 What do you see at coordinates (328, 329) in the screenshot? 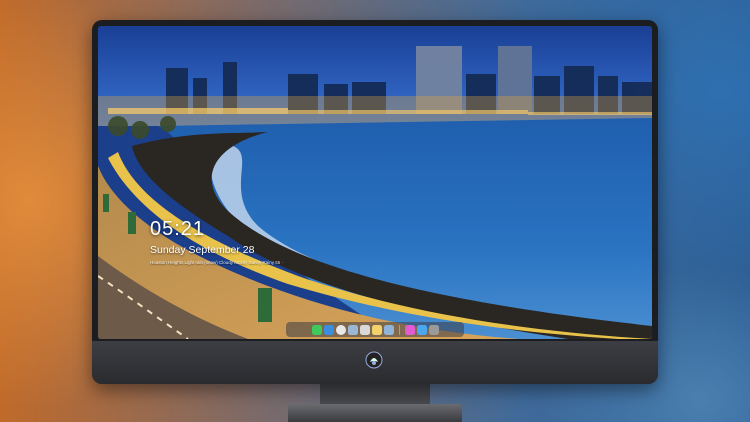
I see `finder-icon` at bounding box center [328, 329].